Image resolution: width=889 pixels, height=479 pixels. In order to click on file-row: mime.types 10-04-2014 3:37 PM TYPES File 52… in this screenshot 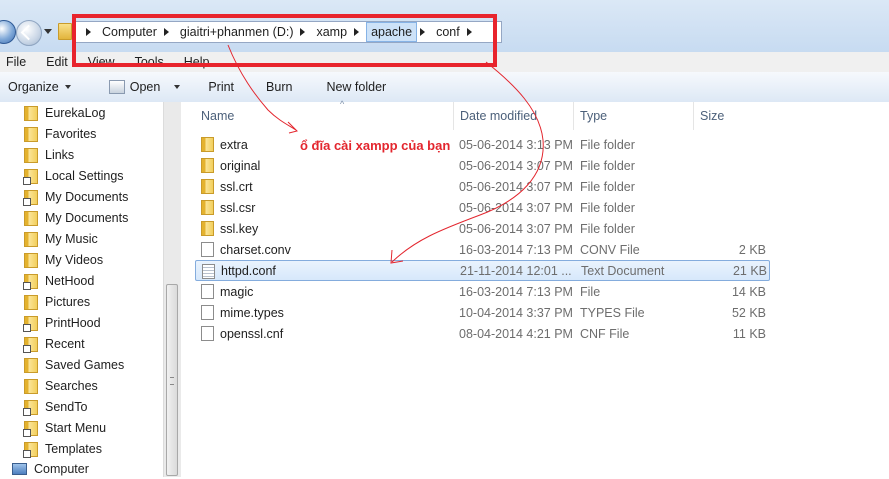, I will do `click(482, 312)`.